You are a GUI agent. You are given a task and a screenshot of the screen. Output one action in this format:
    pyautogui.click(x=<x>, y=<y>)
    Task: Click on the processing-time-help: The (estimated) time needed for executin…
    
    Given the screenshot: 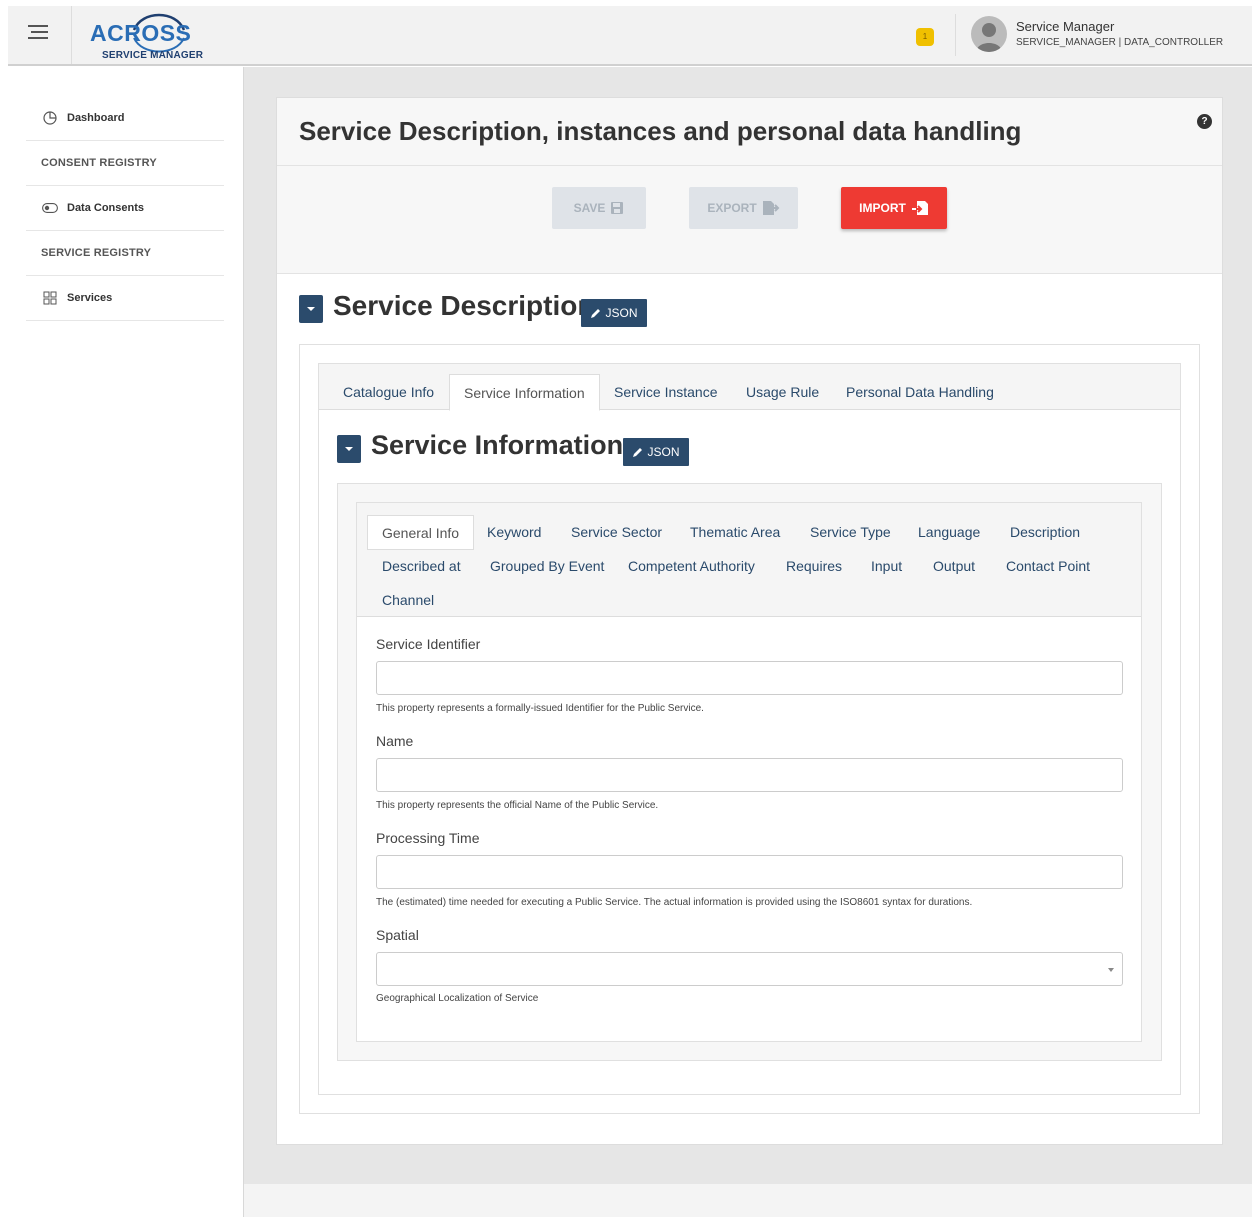 What is the action you would take?
    pyautogui.click(x=674, y=902)
    